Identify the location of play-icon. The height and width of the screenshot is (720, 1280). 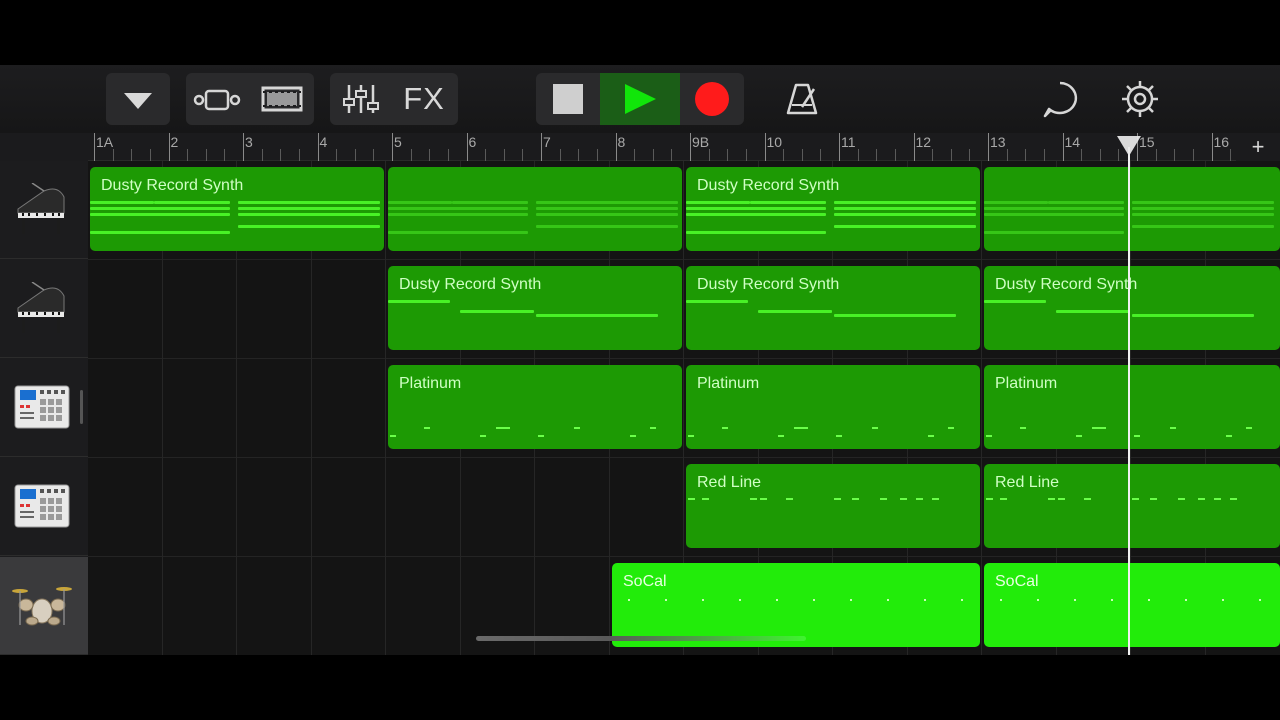
(640, 99).